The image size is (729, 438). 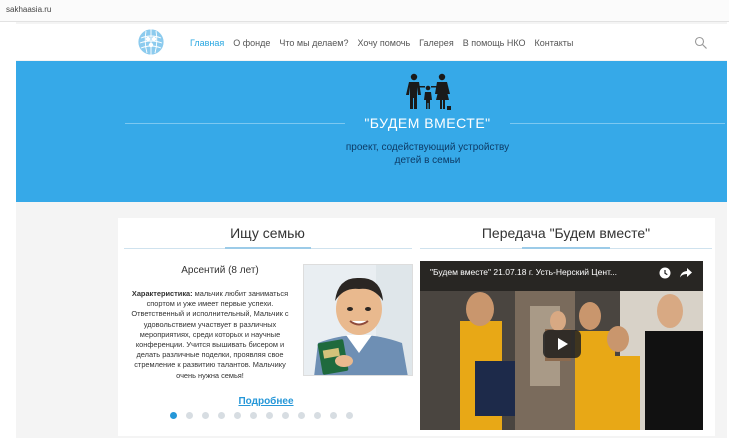 I want to click on nav-item-7: Контакты, so click(x=554, y=43).